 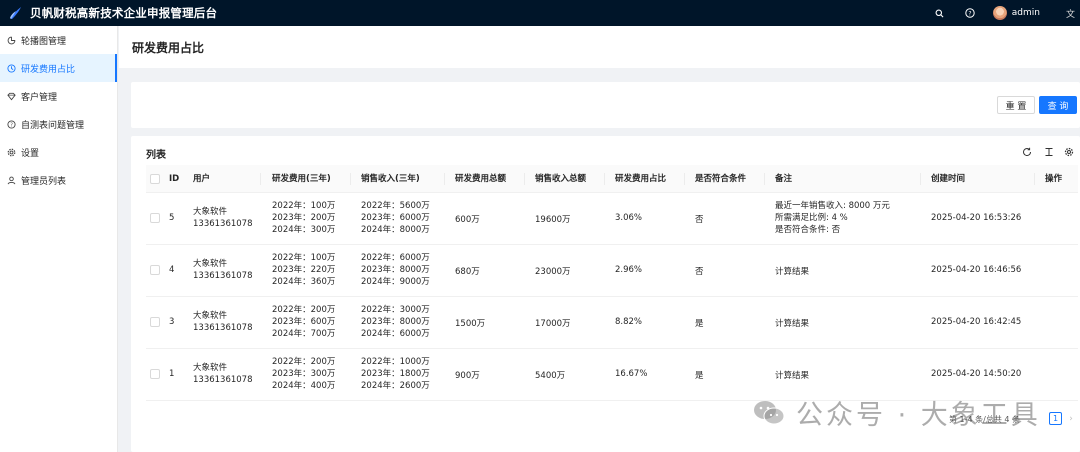 What do you see at coordinates (599, 47) in the screenshot?
I see `page-header: 研发费用占比` at bounding box center [599, 47].